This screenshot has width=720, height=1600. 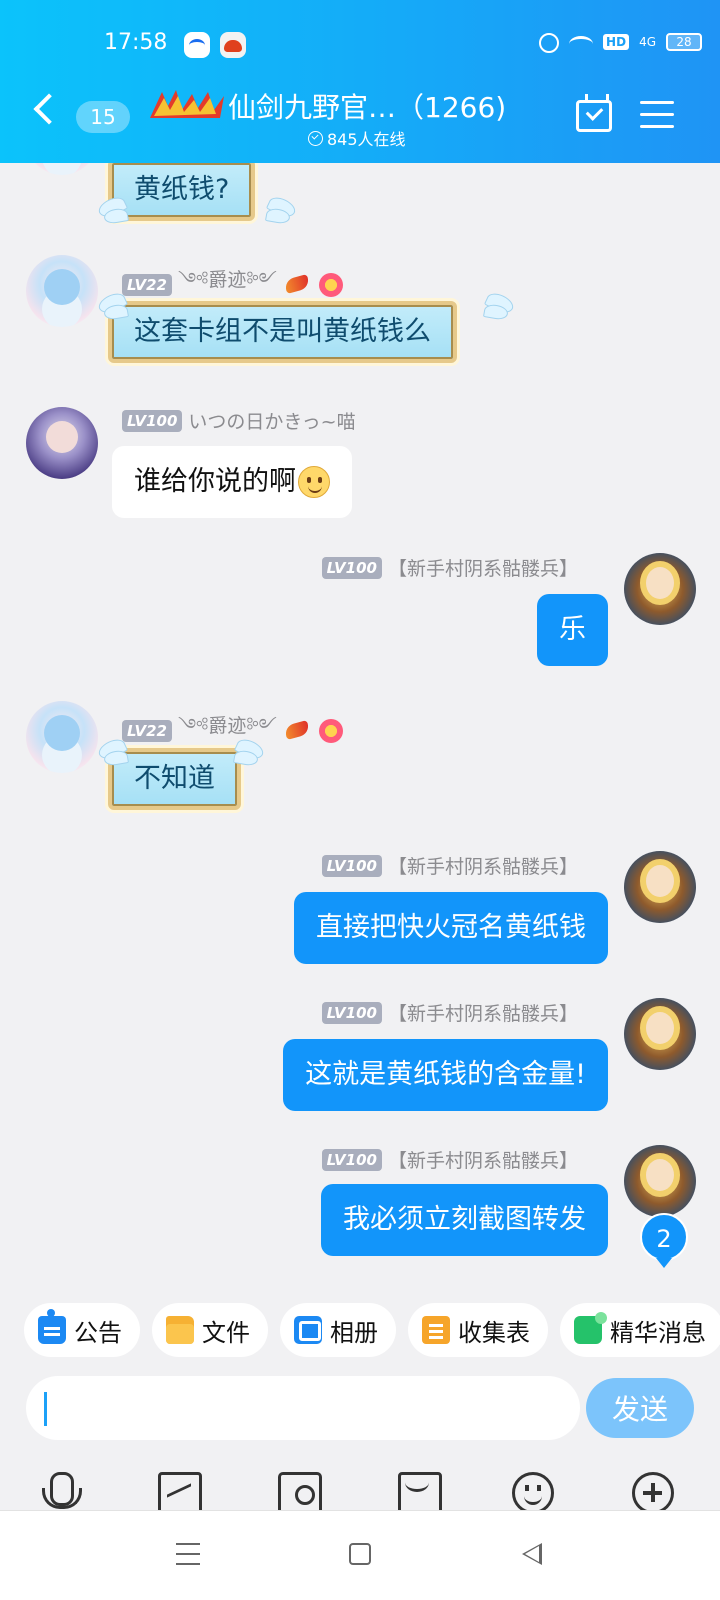 What do you see at coordinates (594, 113) in the screenshot?
I see `calendar-check-icon` at bounding box center [594, 113].